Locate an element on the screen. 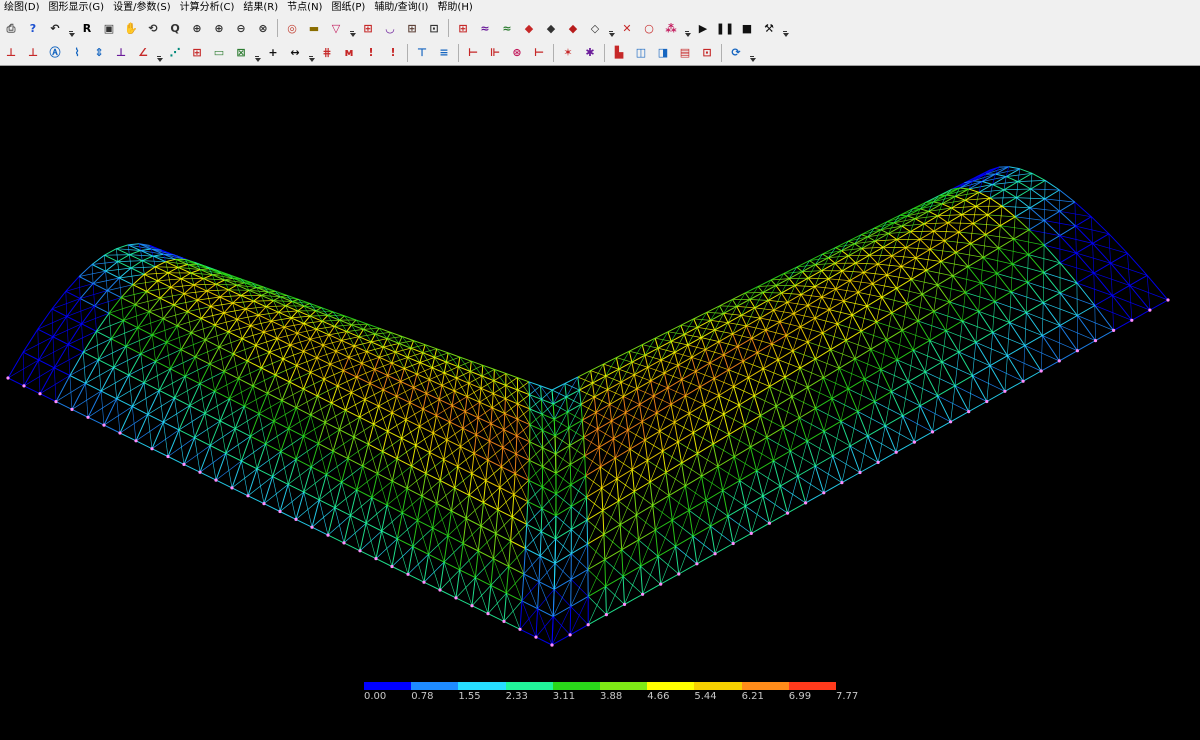 This screenshot has width=1200, height=740. beam-load-icon: ⊤ is located at coordinates (422, 53).